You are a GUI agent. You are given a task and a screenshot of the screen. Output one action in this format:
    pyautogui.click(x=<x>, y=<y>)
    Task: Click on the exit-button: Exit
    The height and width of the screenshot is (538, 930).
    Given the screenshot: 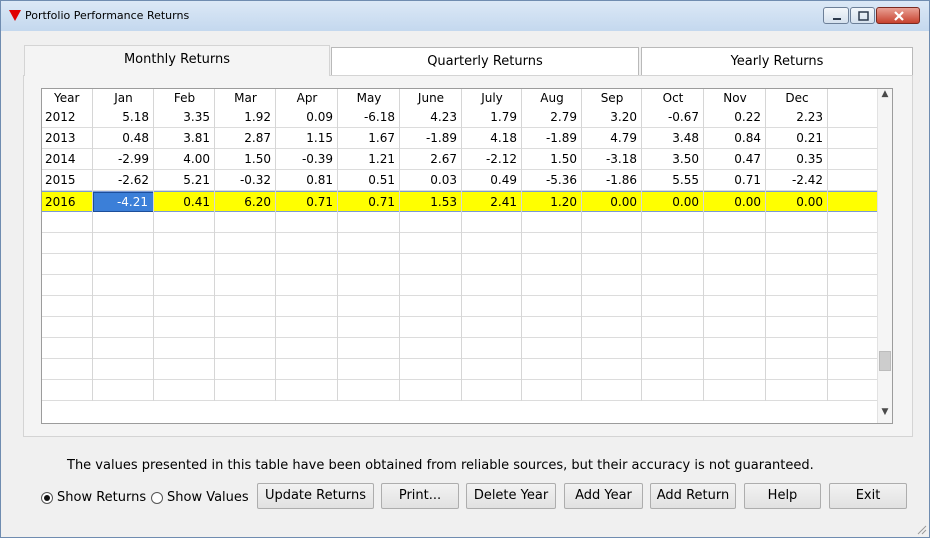 What is the action you would take?
    pyautogui.click(x=868, y=496)
    